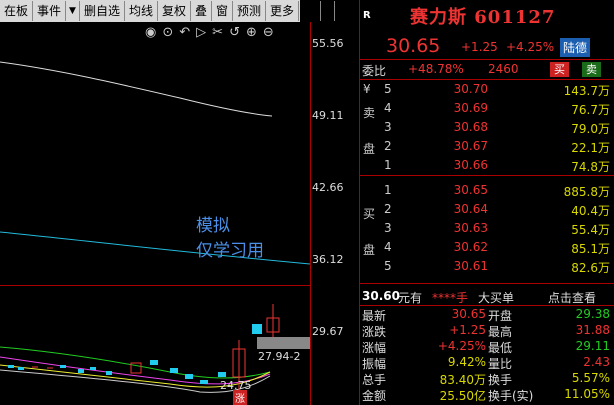  I want to click on bid-row: 2 30.64 40.4万, so click(487, 209).